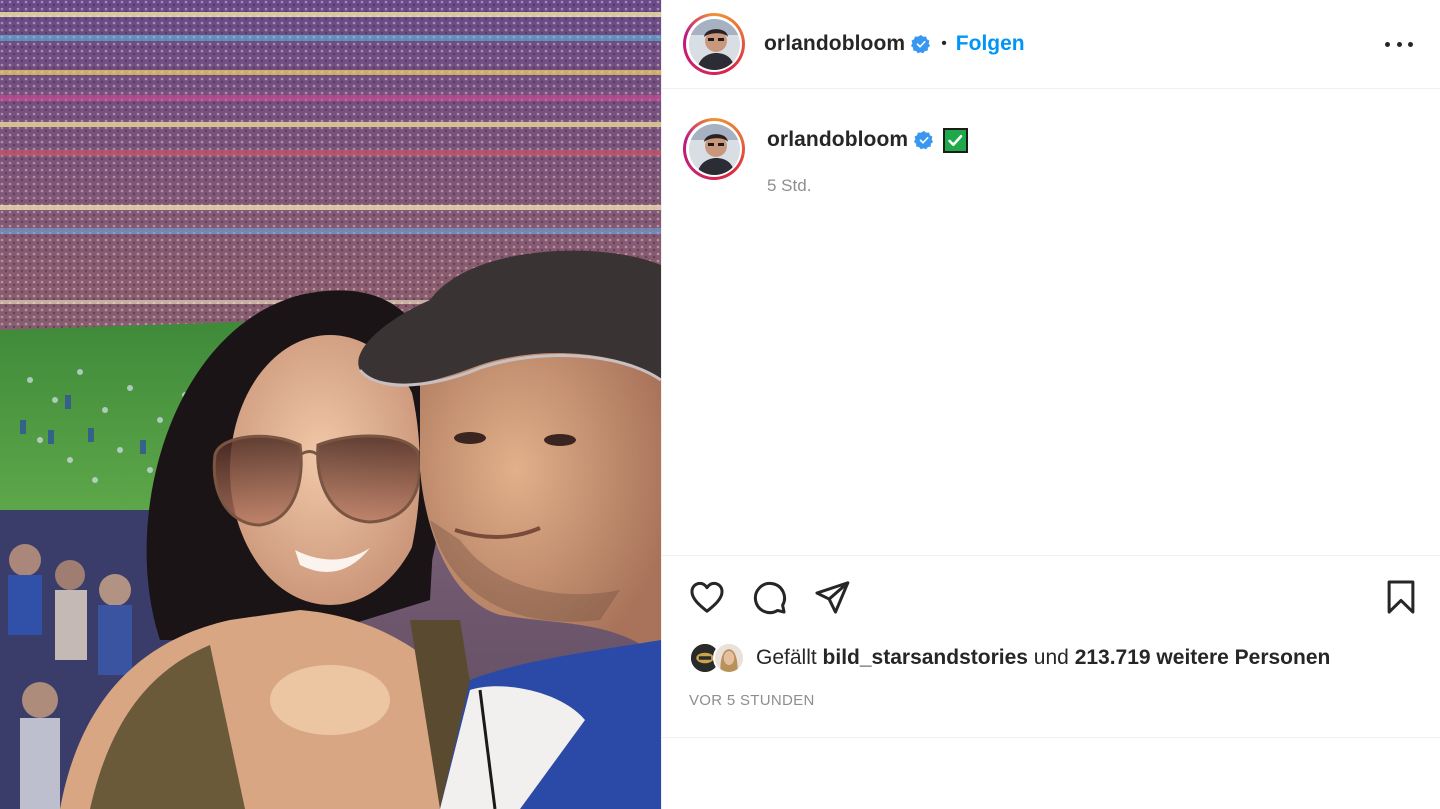 The height and width of the screenshot is (809, 1440). I want to click on avatar, so click(714, 44).